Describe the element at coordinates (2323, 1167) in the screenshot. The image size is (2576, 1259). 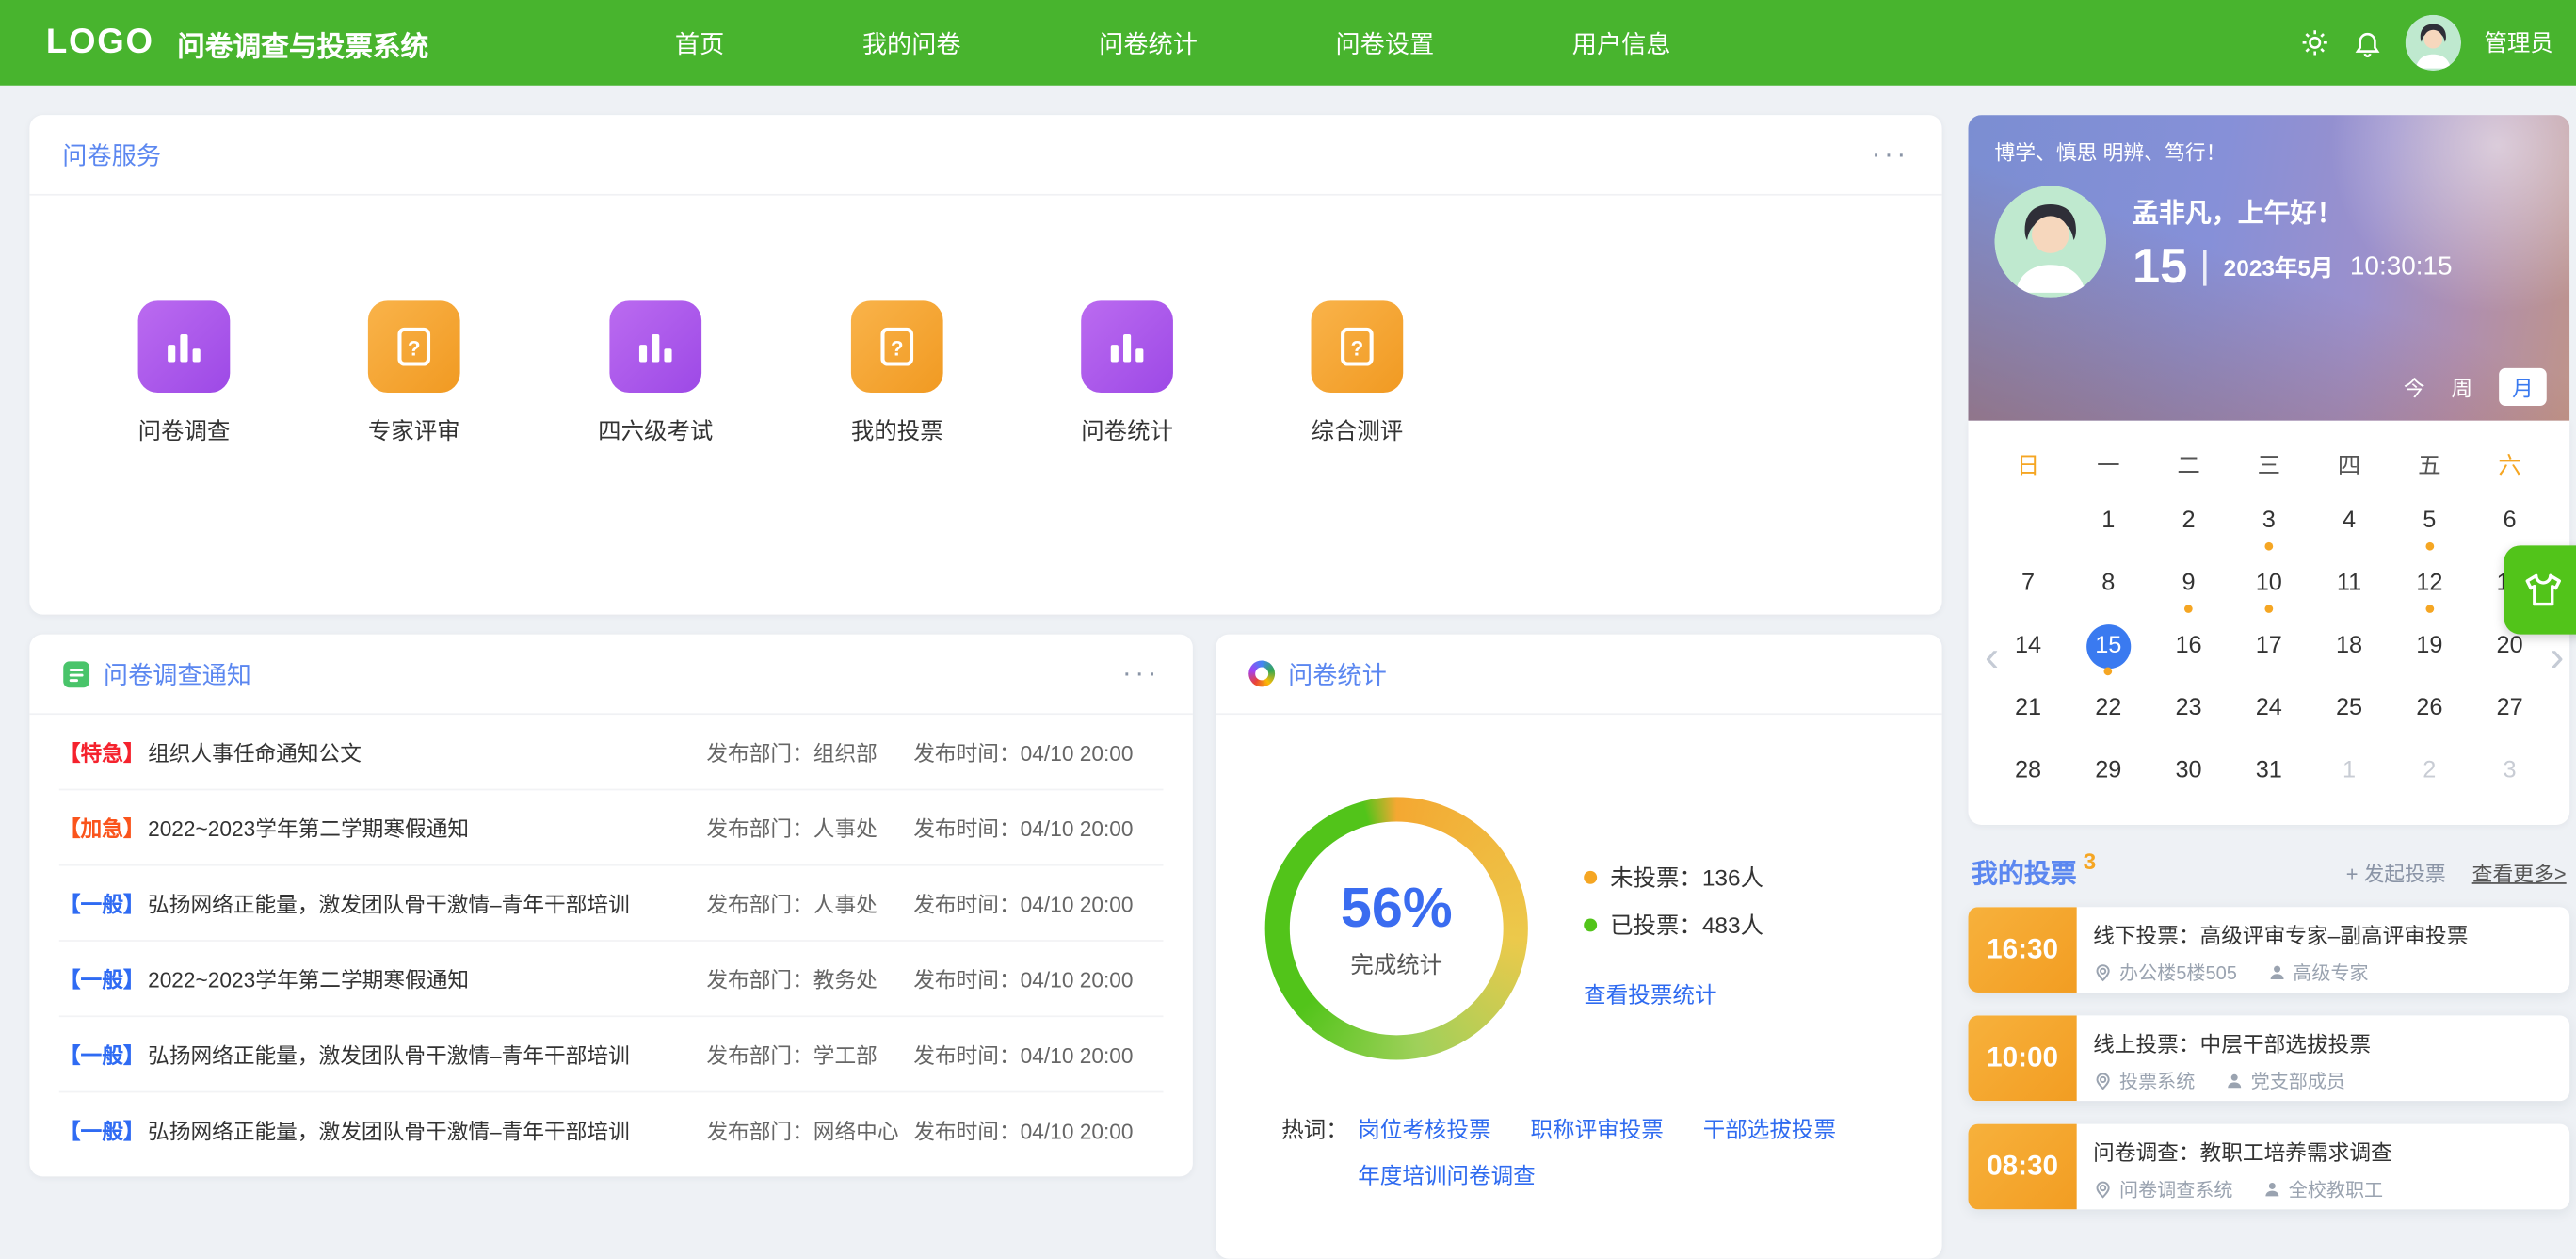
I see `vote-body: 问卷调查：教职工培养需求调查 问卷调查系统 全校教职工` at that location.